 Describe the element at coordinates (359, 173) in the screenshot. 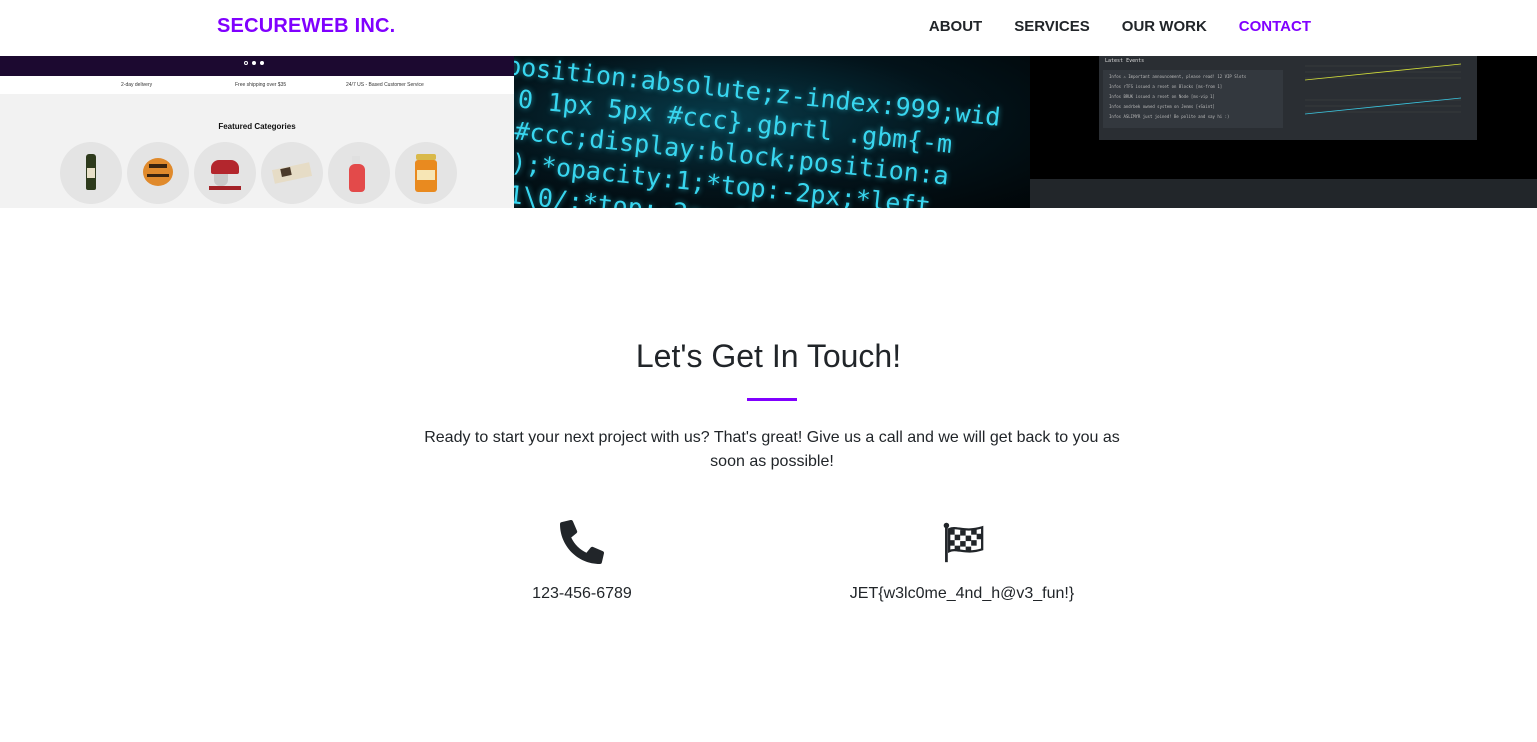

I see `category-soap-bottle` at that location.